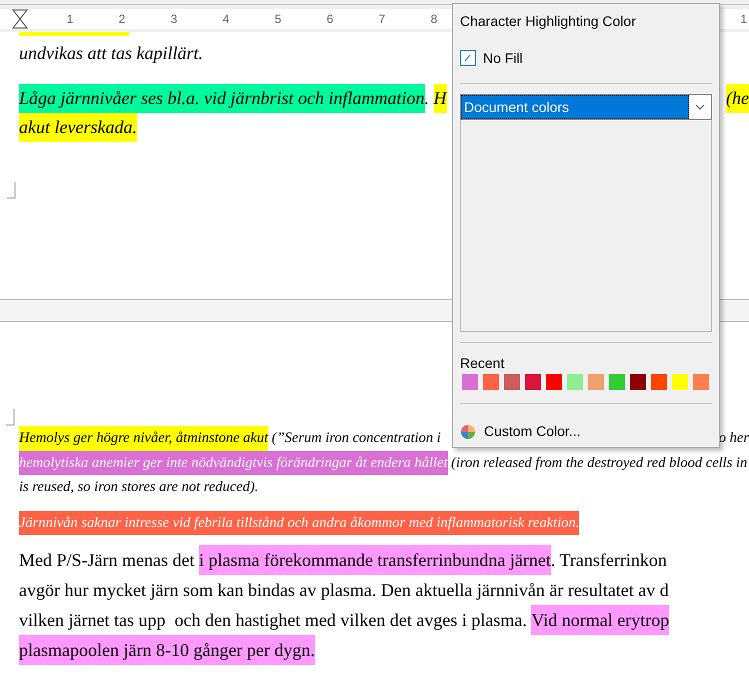 The width and height of the screenshot is (749, 679). Describe the element at coordinates (330, 19) in the screenshot. I see `ruler-number: 6` at that location.